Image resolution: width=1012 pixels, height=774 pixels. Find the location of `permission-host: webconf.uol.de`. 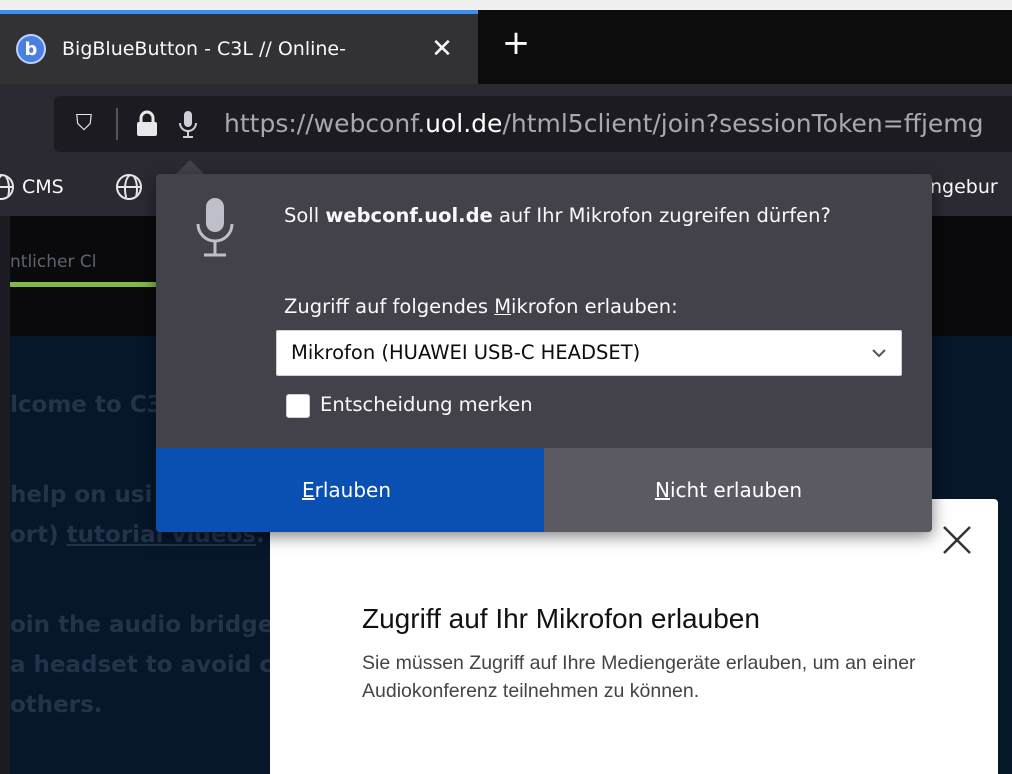

permission-host: webconf.uol.de is located at coordinates (409, 215).